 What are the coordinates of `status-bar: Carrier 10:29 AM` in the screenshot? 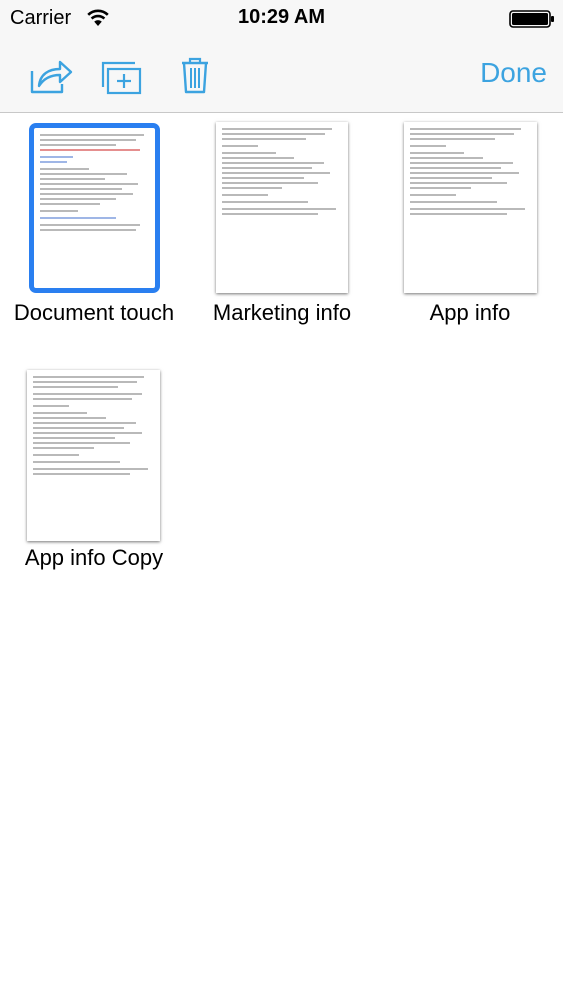 It's located at (281, 20).